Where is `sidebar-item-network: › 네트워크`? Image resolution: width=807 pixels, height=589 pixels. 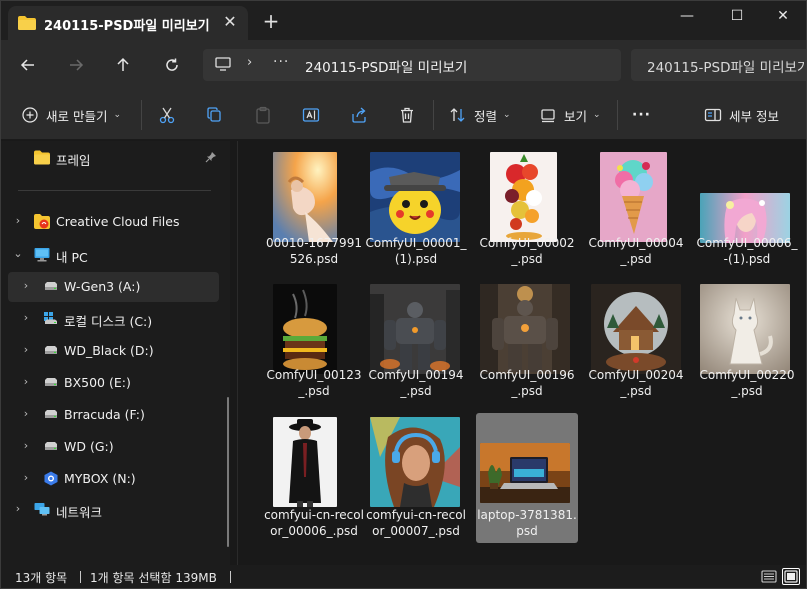 sidebar-item-network: › 네트워크 is located at coordinates (113, 510).